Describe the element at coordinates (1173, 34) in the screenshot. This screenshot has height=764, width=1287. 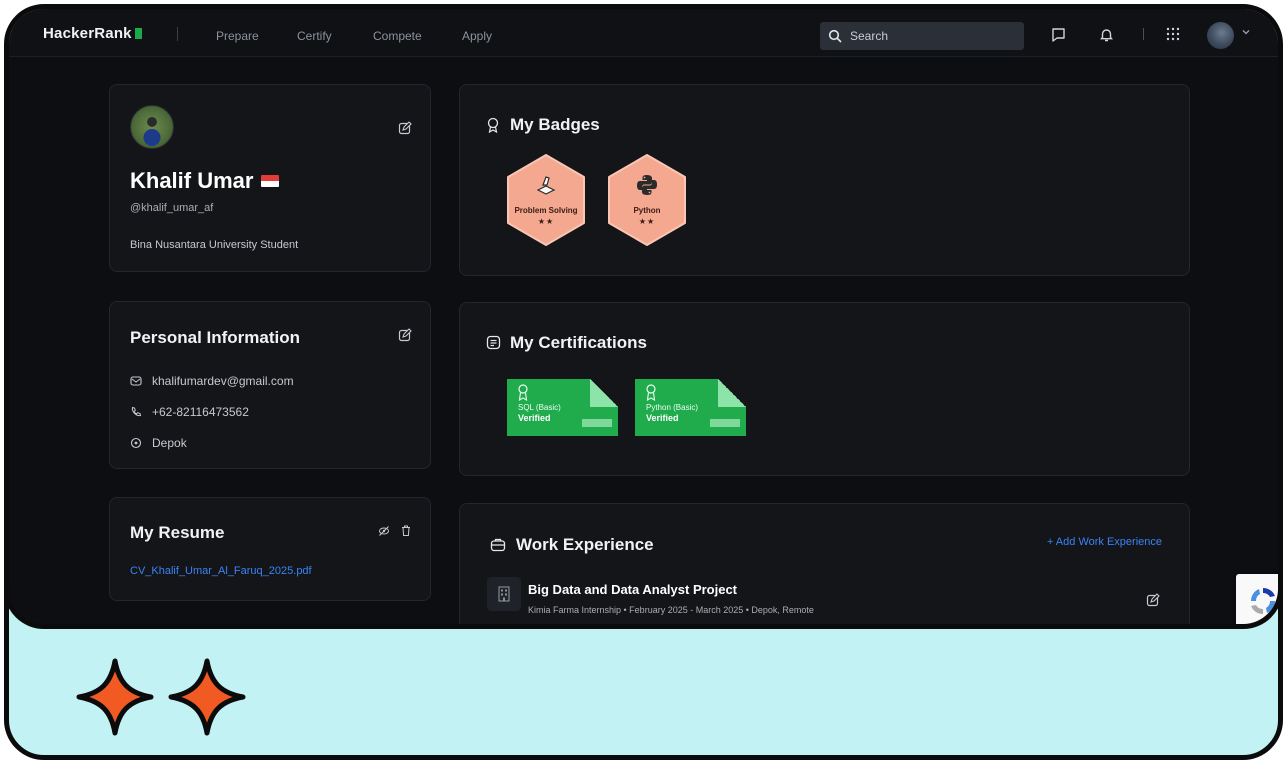
I see `apps-grid-icon` at that location.